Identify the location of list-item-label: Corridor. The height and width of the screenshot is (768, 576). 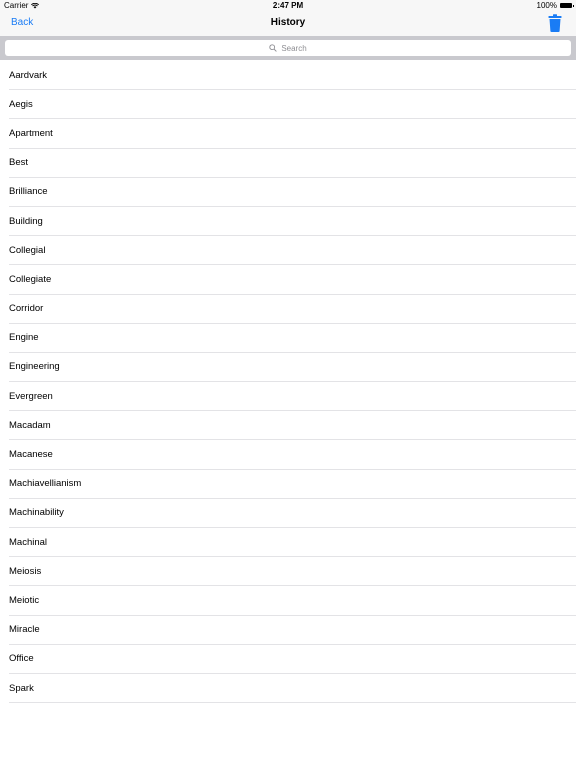
(26, 309).